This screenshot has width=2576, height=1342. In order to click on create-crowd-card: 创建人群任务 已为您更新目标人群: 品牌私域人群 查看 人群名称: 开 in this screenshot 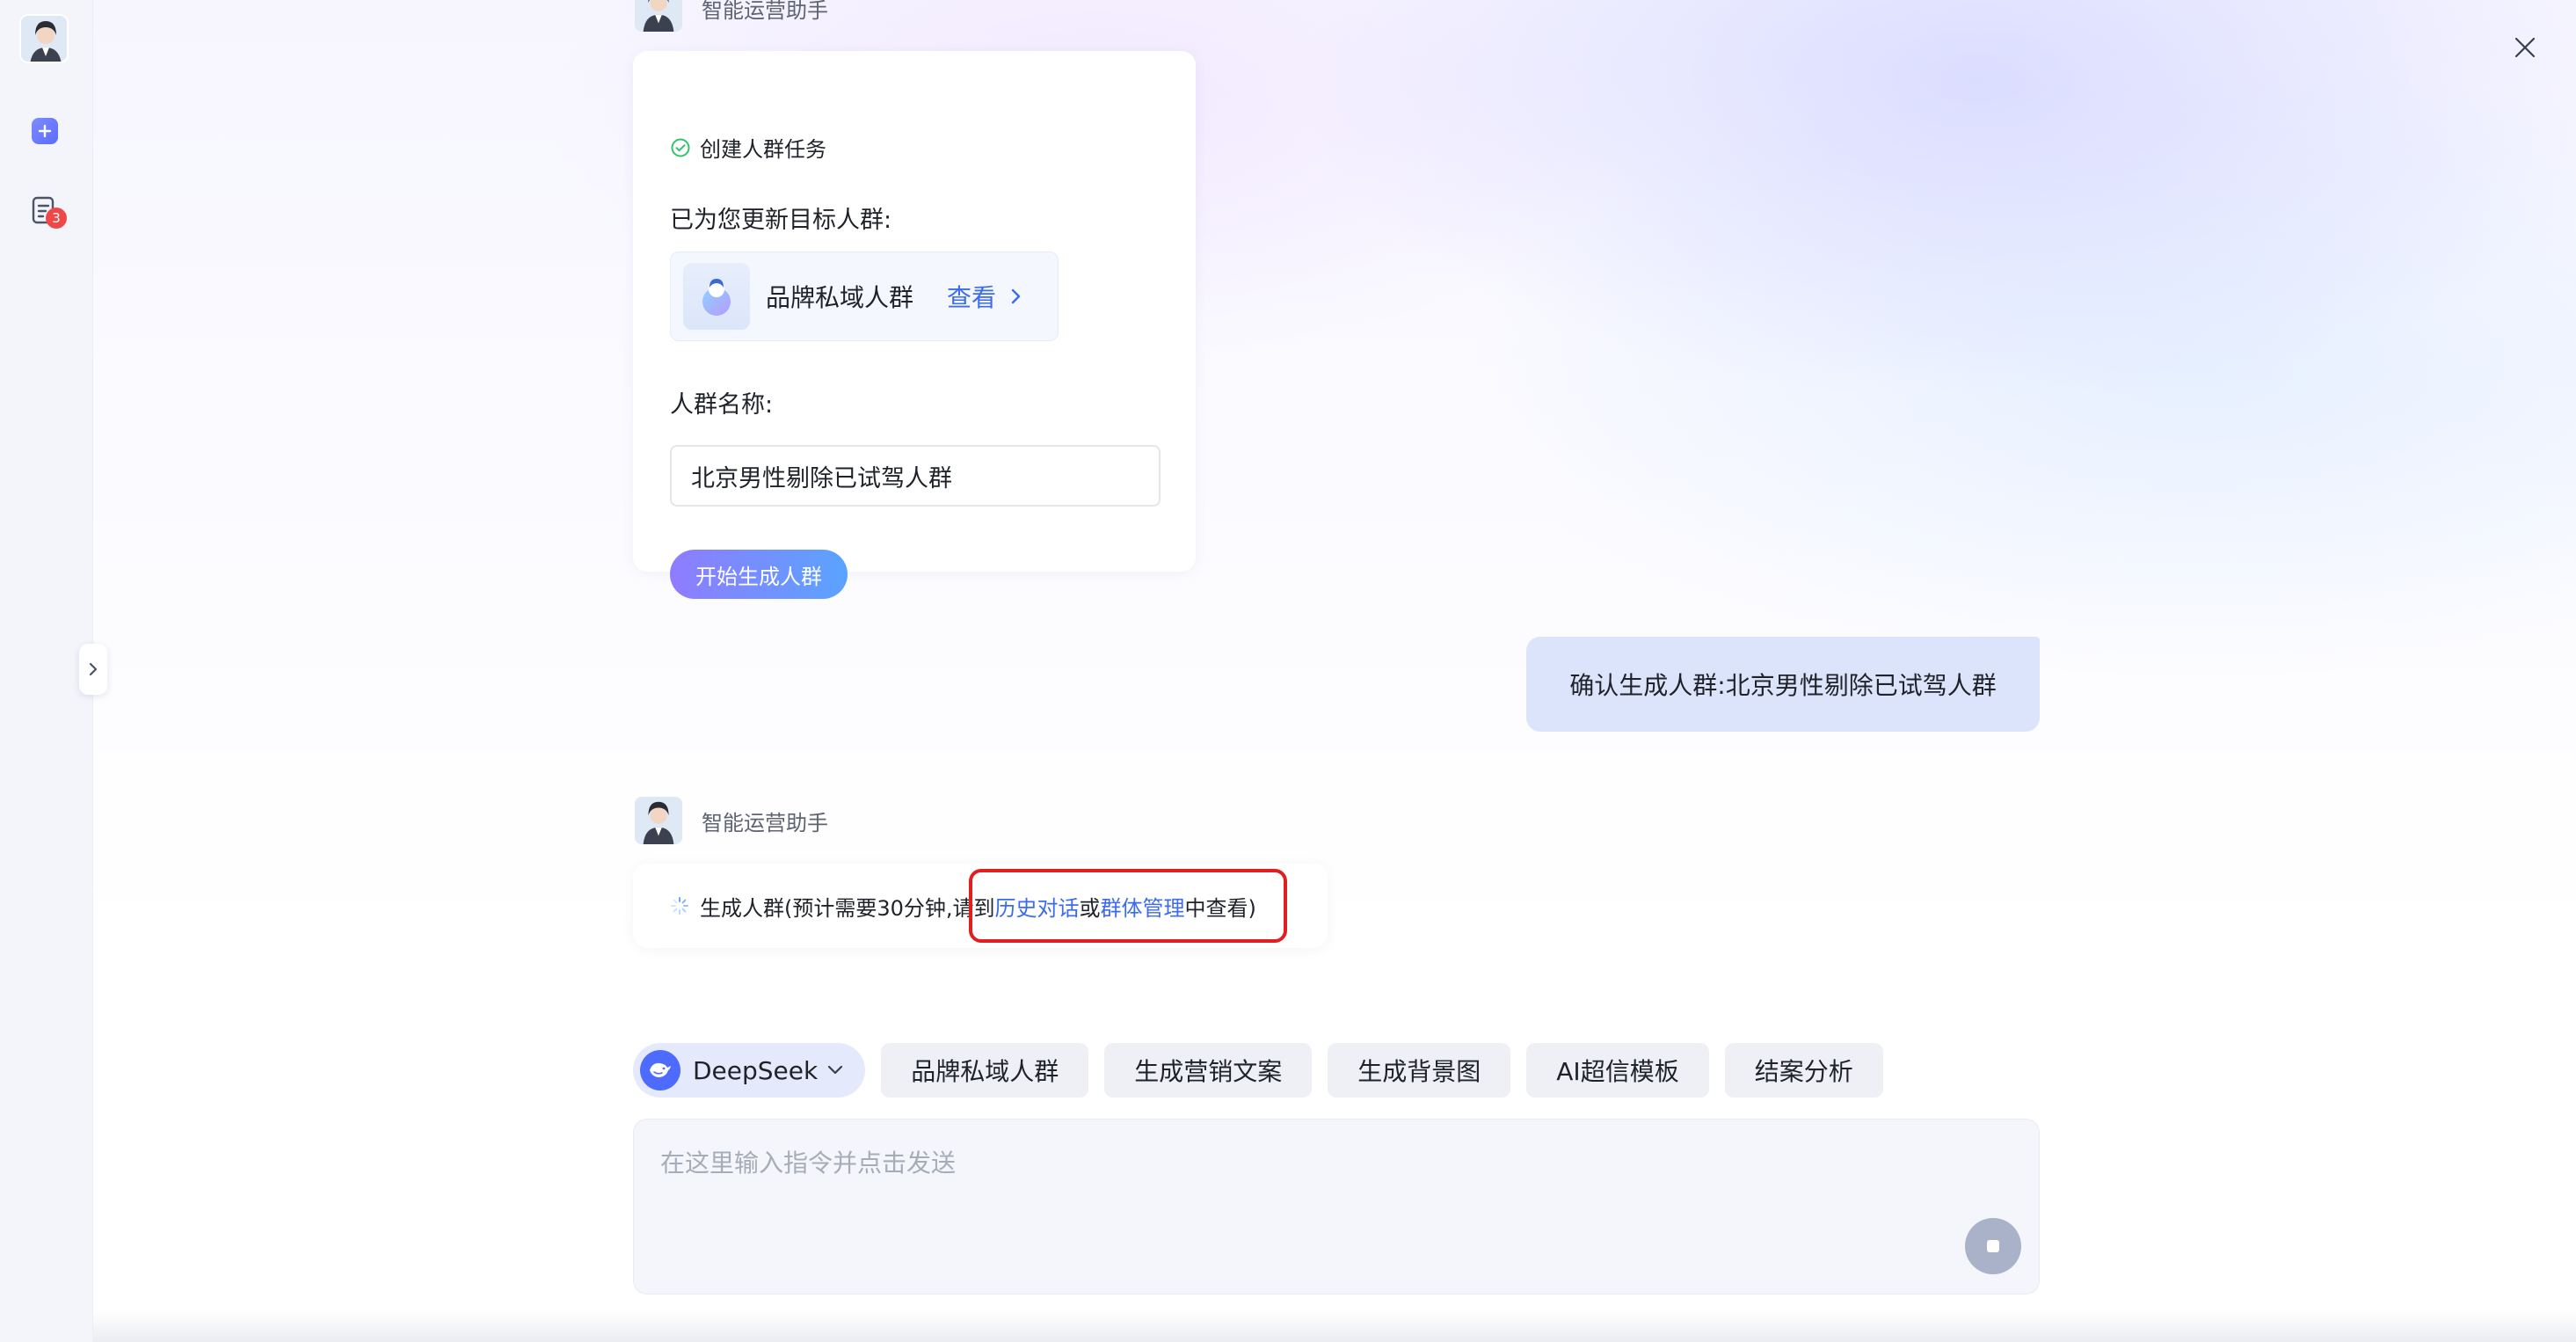, I will do `click(915, 325)`.